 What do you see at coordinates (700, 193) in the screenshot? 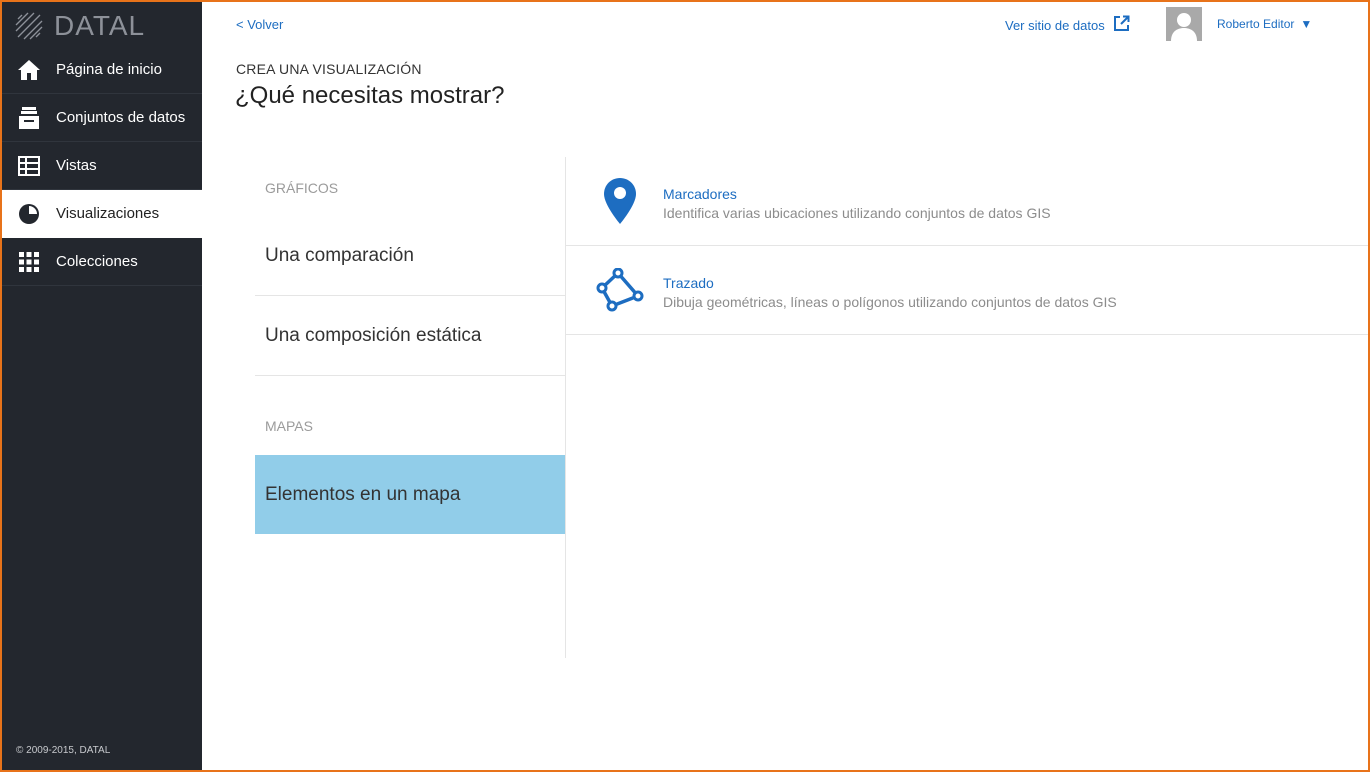
I see `option-title: Marcadores` at bounding box center [700, 193].